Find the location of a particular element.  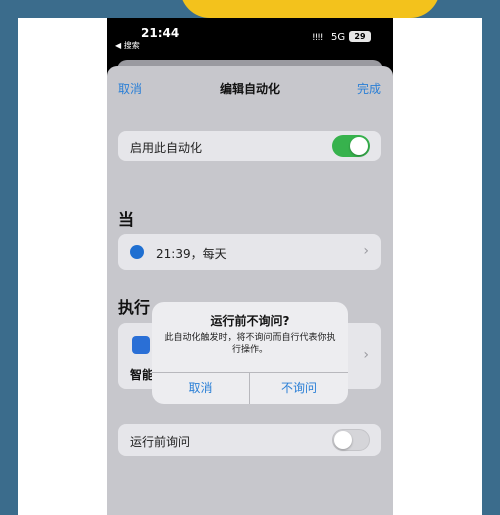

battery-icon: 29 is located at coordinates (360, 36).